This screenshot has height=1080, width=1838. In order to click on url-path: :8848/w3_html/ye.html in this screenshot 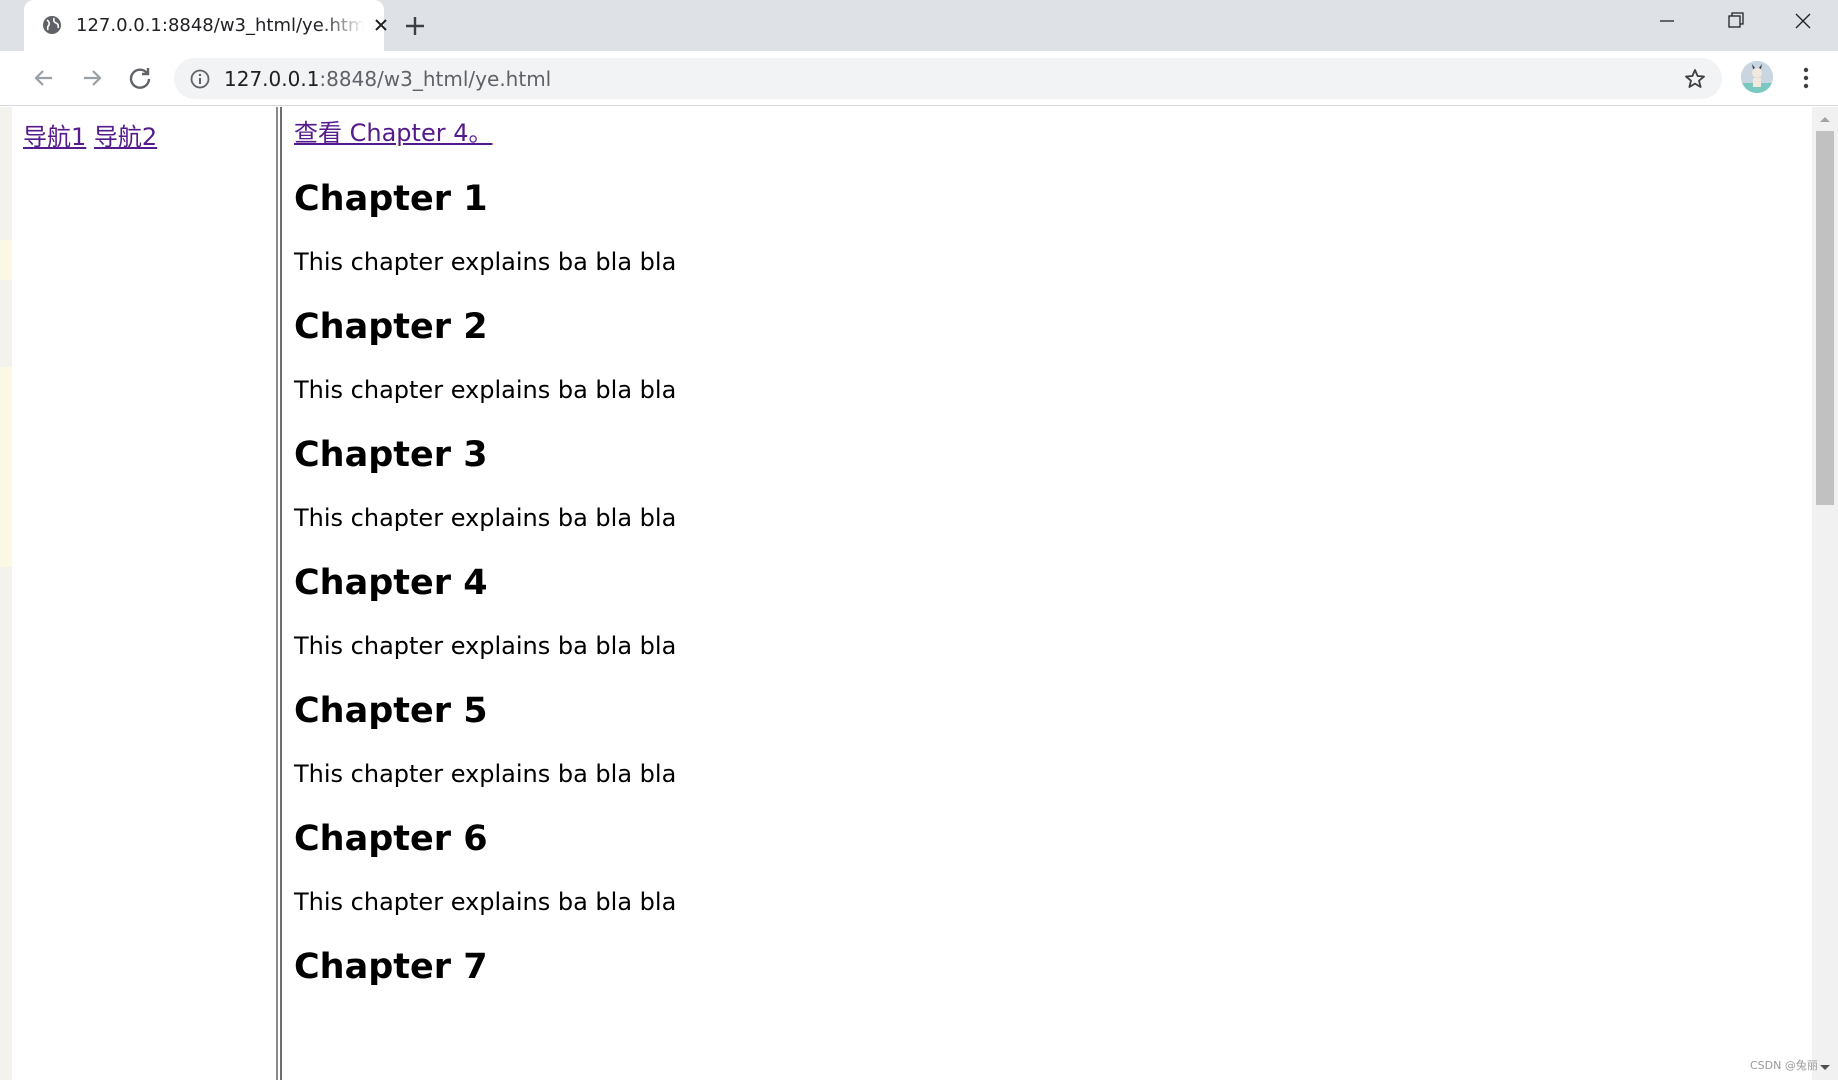, I will do `click(435, 79)`.